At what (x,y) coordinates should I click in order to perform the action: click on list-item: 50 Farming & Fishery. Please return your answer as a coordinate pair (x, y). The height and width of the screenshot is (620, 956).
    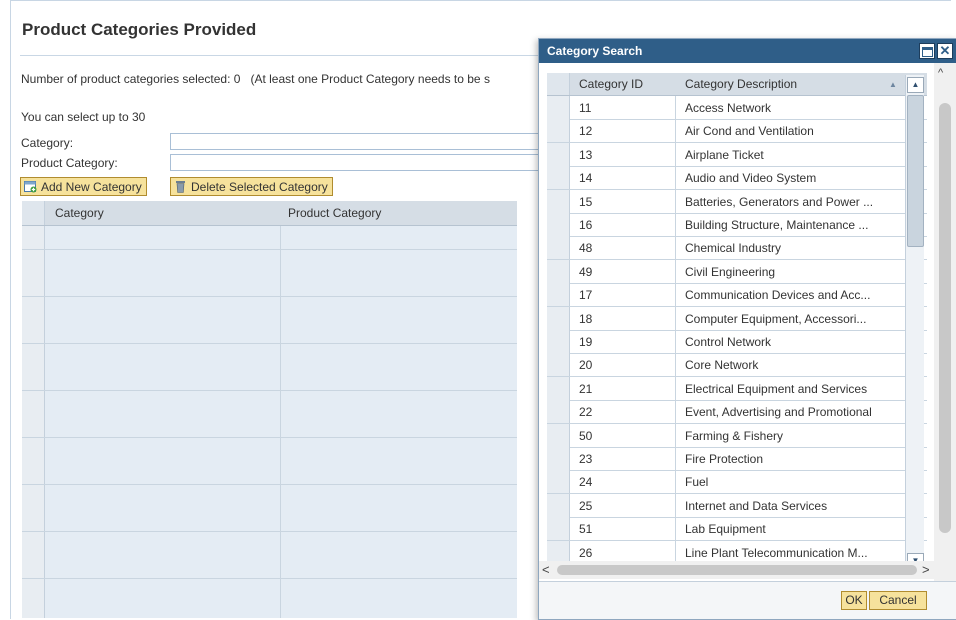
    Looking at the image, I should click on (737, 435).